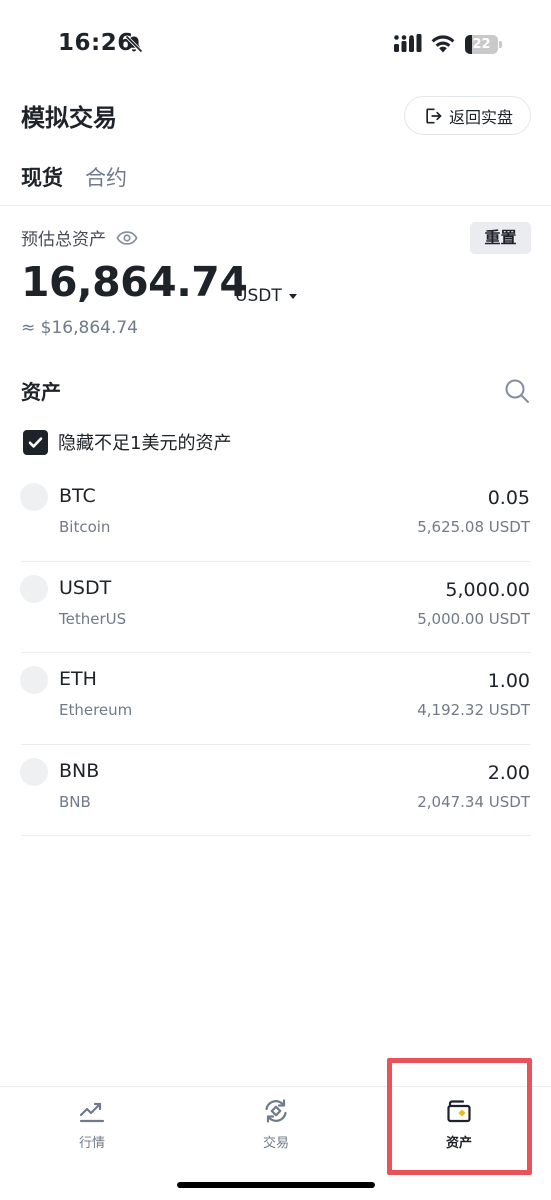  Describe the element at coordinates (275, 516) in the screenshot. I see `asset-row-btc: BTC Bitcoin 0.05 5,625.08 USDT` at that location.